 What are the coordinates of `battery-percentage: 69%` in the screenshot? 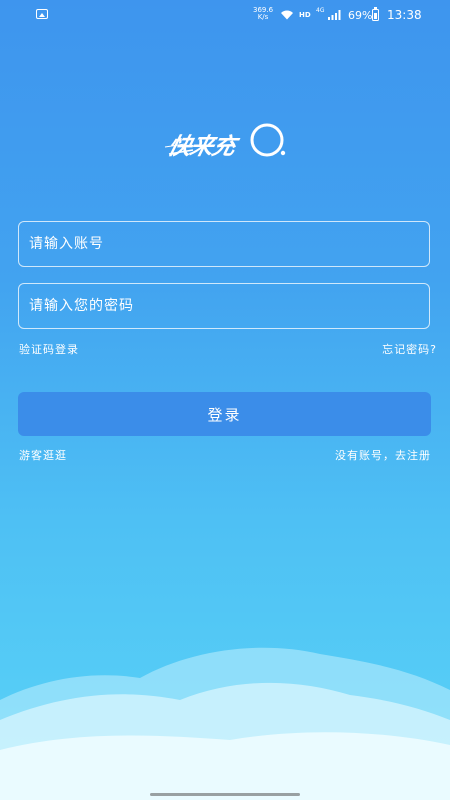 It's located at (360, 15).